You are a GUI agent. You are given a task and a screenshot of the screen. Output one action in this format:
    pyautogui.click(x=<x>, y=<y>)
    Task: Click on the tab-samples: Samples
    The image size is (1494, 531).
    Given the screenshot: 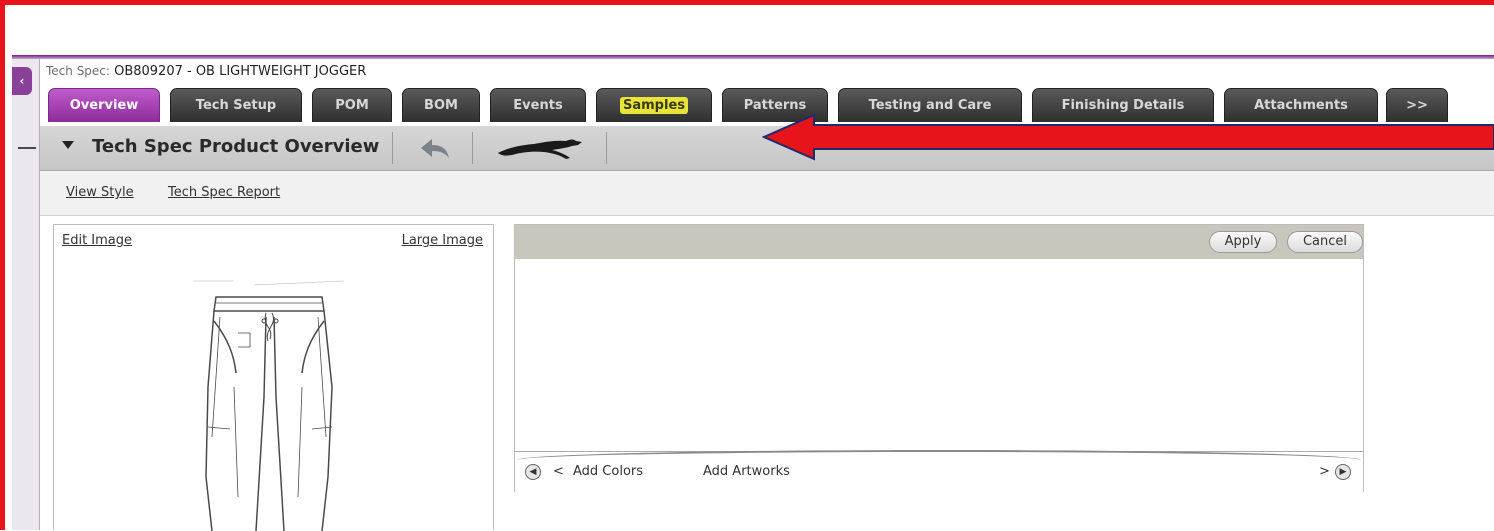 What is the action you would take?
    pyautogui.click(x=654, y=105)
    